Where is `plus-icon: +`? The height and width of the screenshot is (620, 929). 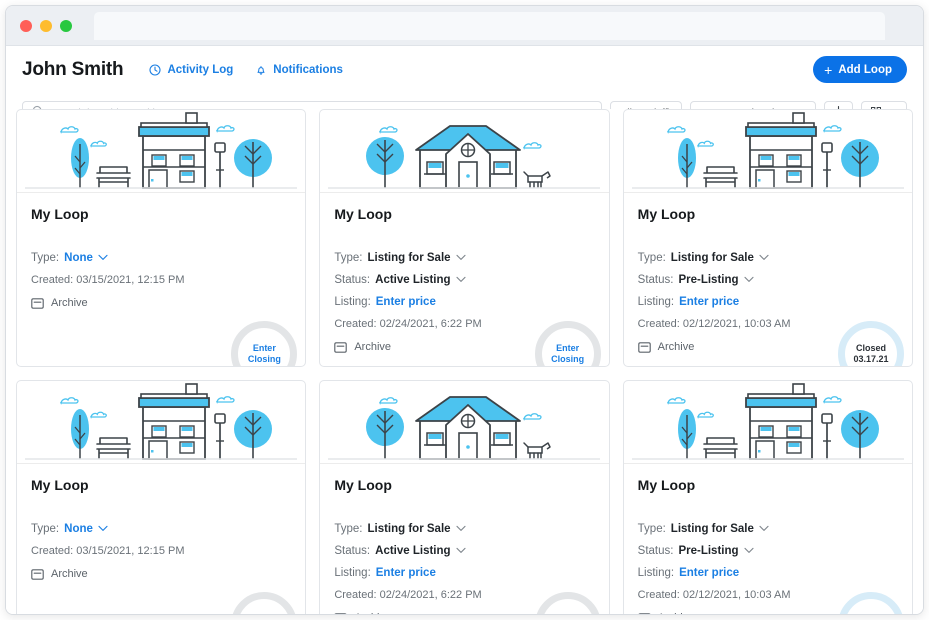
plus-icon: + is located at coordinates (828, 69).